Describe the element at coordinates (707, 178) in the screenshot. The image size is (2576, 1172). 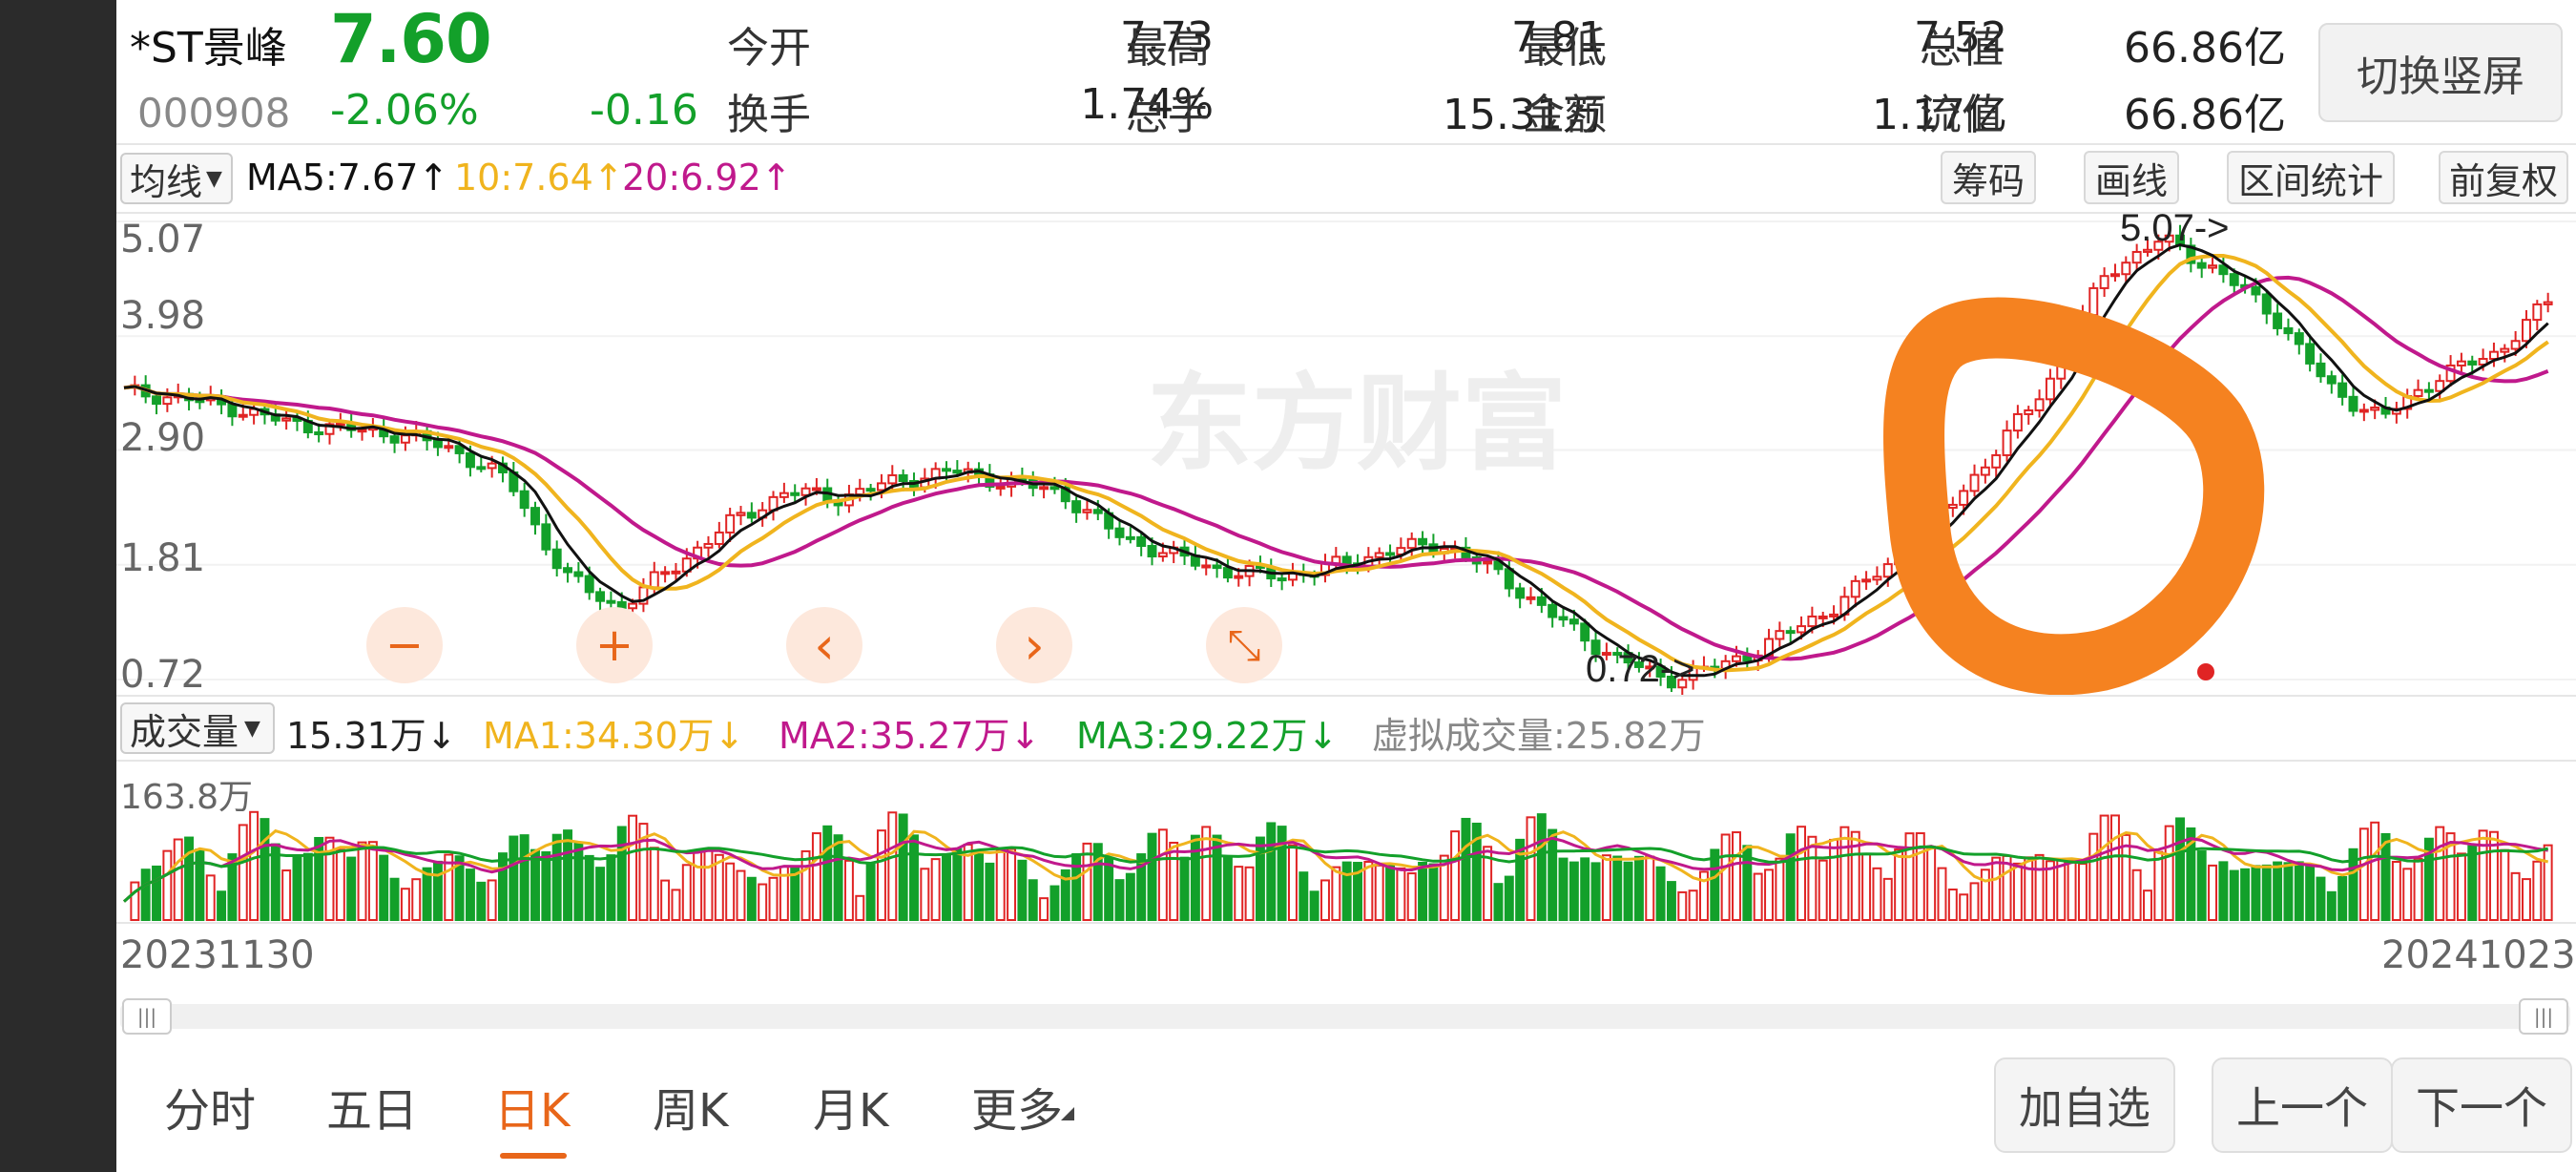
I see `ma20-value: 20:6.92↑` at that location.